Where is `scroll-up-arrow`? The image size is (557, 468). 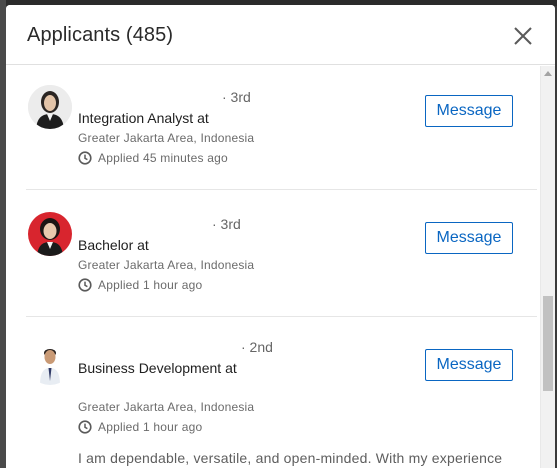
scroll-up-arrow is located at coordinates (548, 73).